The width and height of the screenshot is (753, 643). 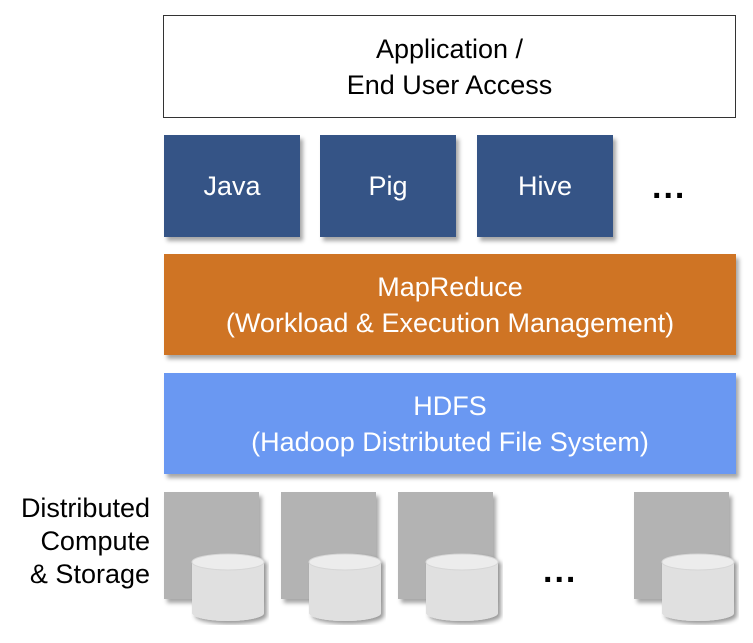 What do you see at coordinates (450, 405) in the screenshot?
I see `hdfs-title: HDFS` at bounding box center [450, 405].